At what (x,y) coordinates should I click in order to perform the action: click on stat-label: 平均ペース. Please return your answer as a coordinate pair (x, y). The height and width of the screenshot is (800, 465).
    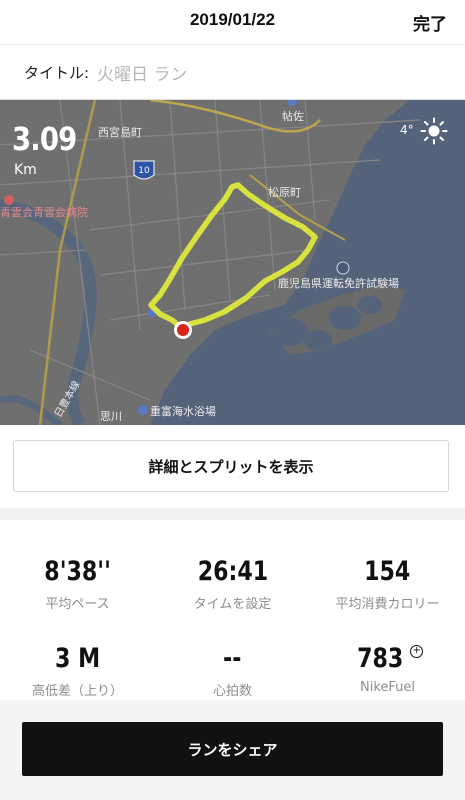
    Looking at the image, I should click on (77, 604).